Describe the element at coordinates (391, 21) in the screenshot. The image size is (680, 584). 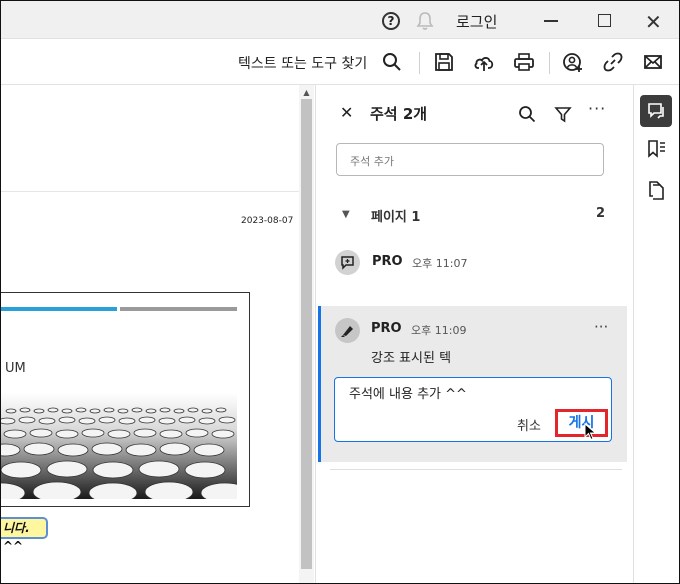
I see `help-icon: ?` at that location.